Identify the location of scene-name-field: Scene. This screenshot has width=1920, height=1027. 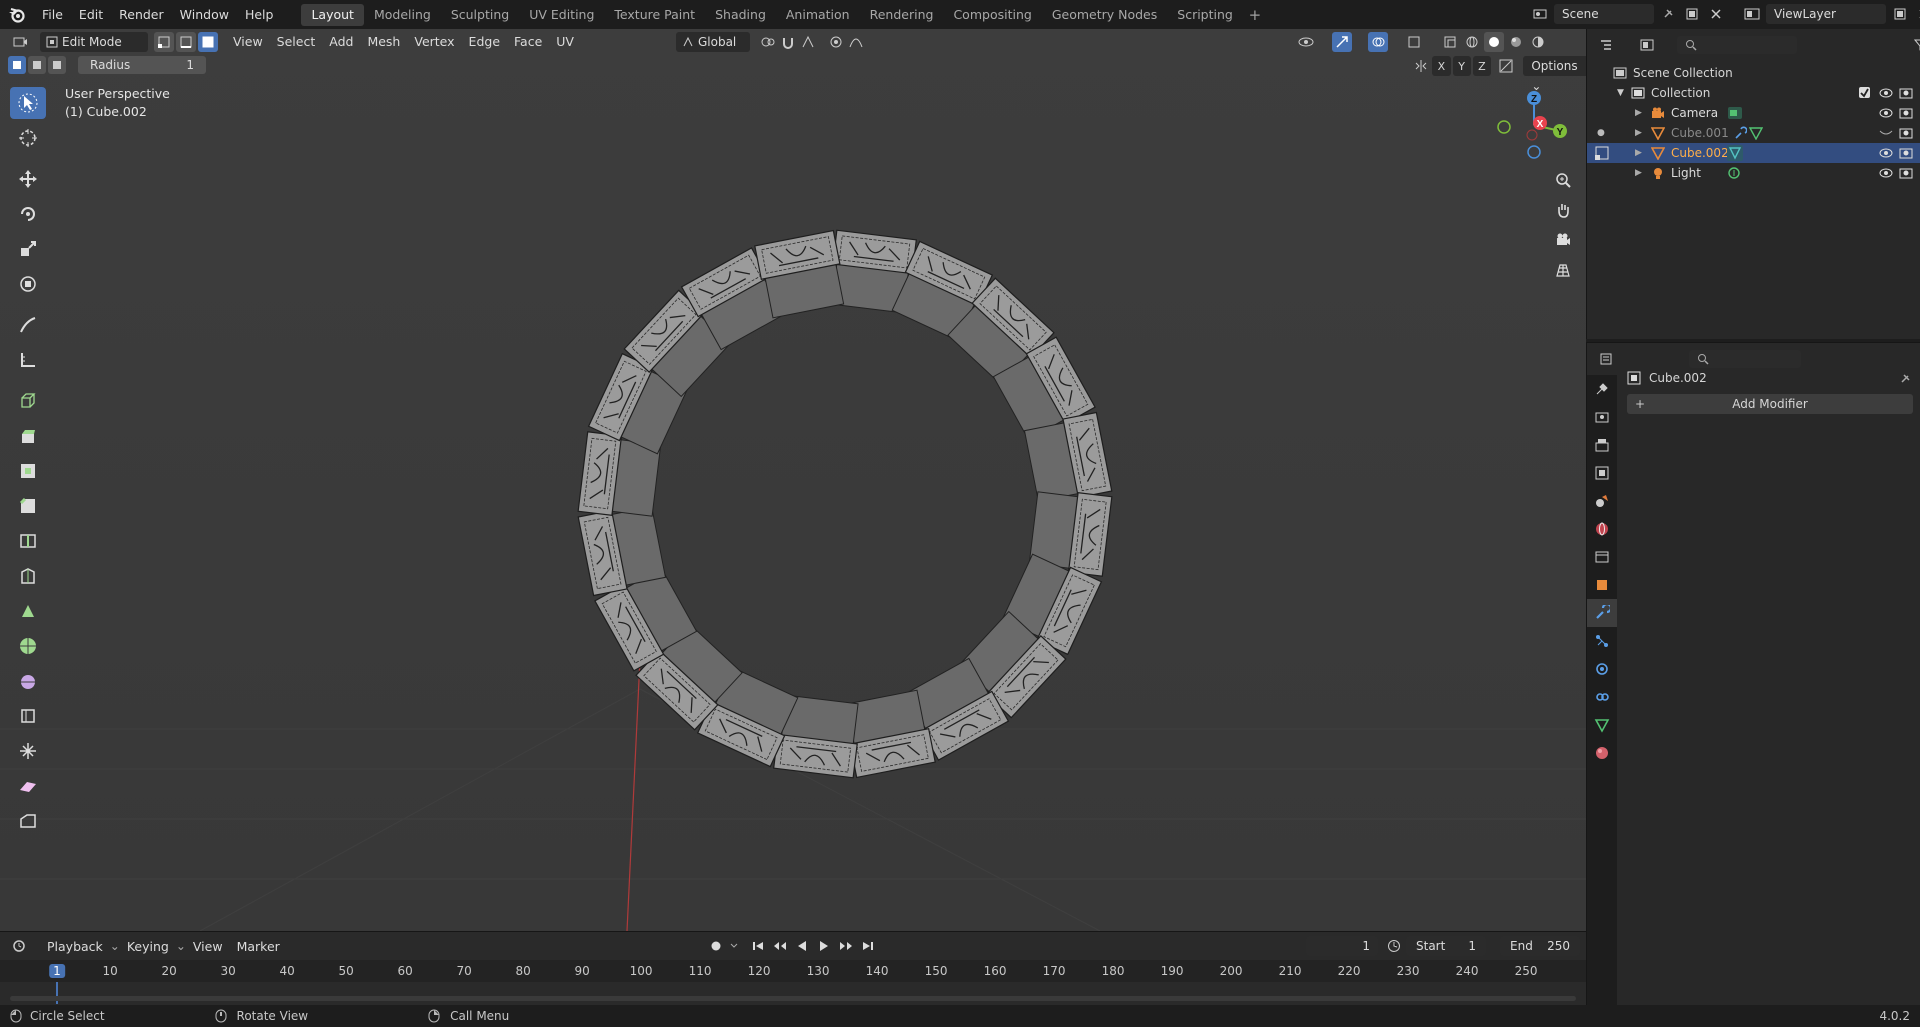
(1604, 14).